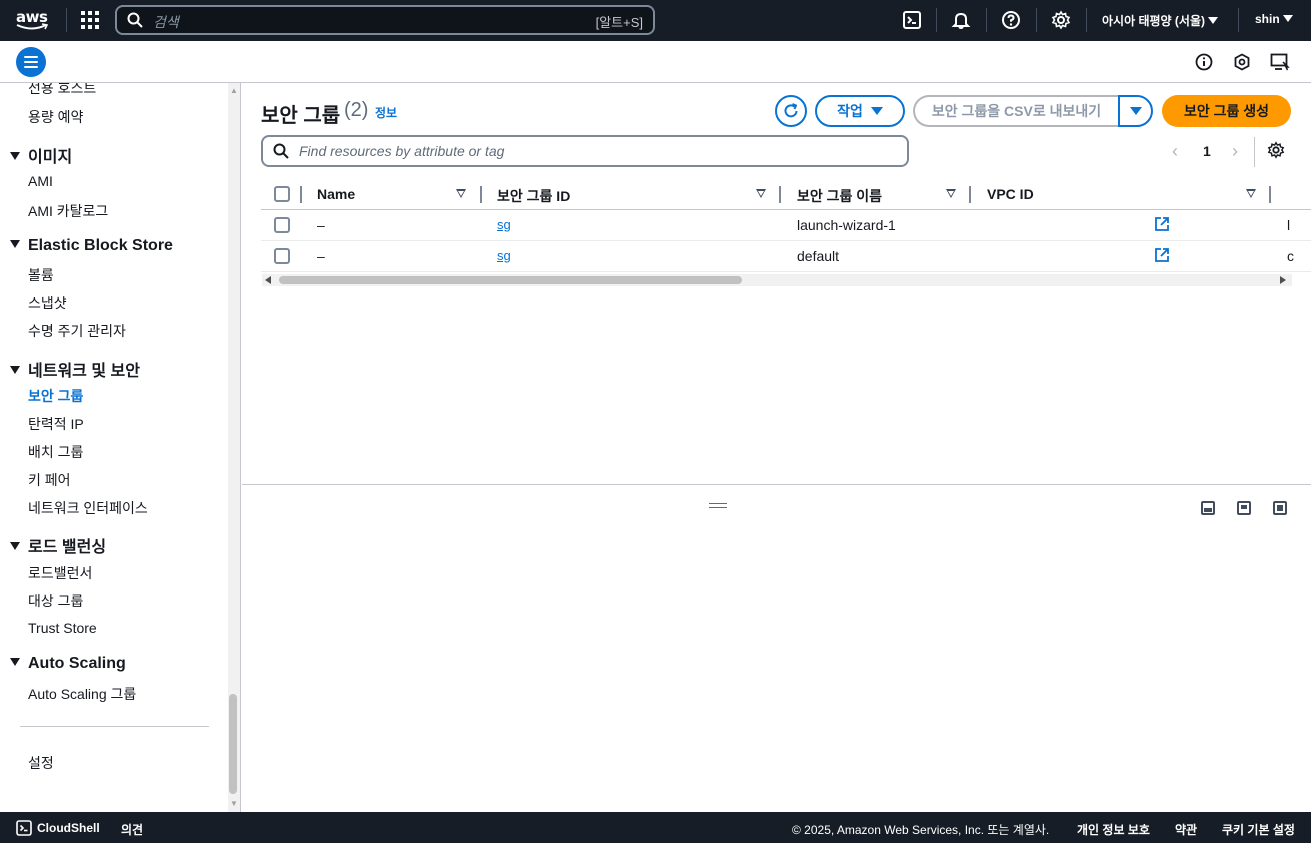  What do you see at coordinates (385, 20) in the screenshot?
I see `global-search-input: 검색 [알트+S]` at bounding box center [385, 20].